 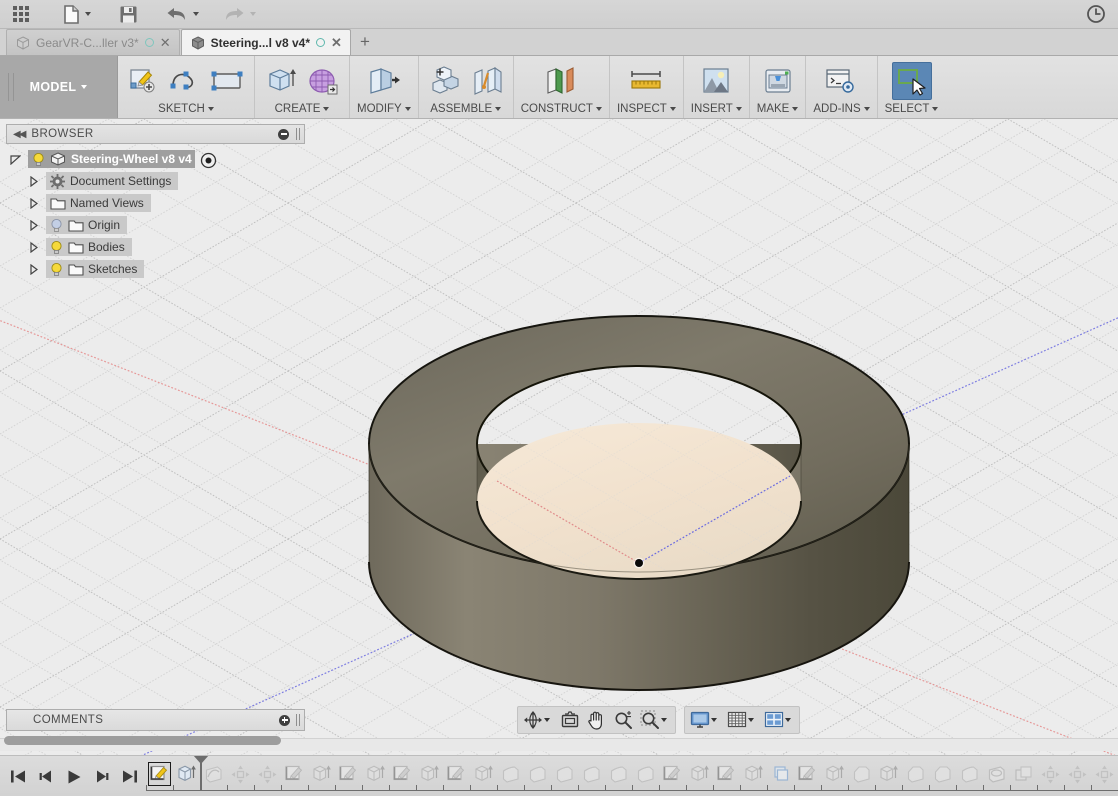 What do you see at coordinates (646, 110) in the screenshot?
I see `ribbon-panel-title-inspect: INSPECT` at bounding box center [646, 110].